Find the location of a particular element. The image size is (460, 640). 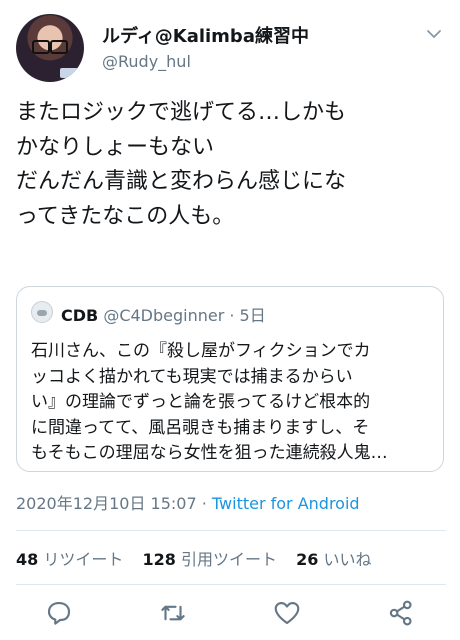

share-icon is located at coordinates (401, 613).